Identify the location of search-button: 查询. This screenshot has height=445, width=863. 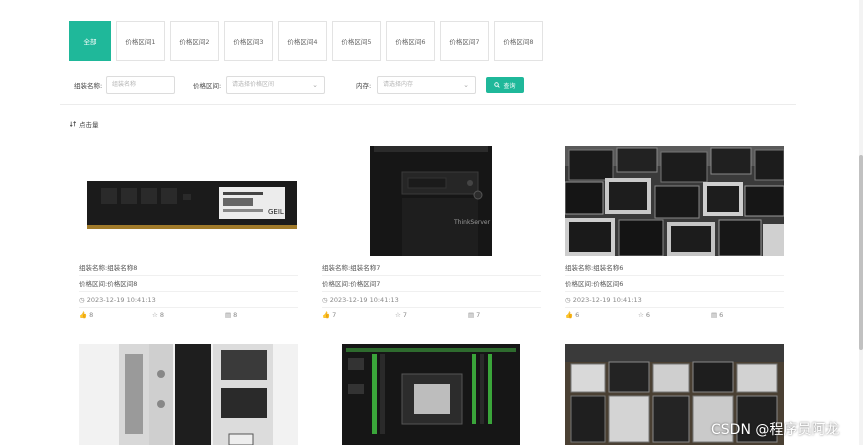
(505, 85).